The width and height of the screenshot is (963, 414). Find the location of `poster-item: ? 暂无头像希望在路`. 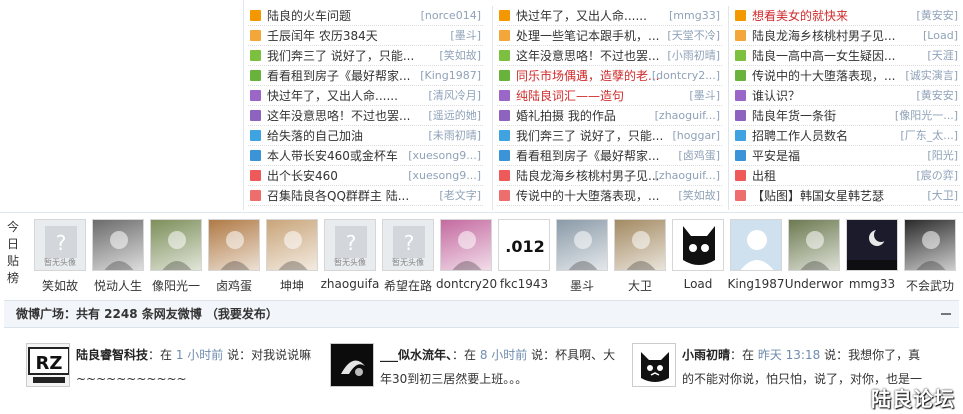

poster-item: ? 暂无头像希望在路 is located at coordinates (408, 256).